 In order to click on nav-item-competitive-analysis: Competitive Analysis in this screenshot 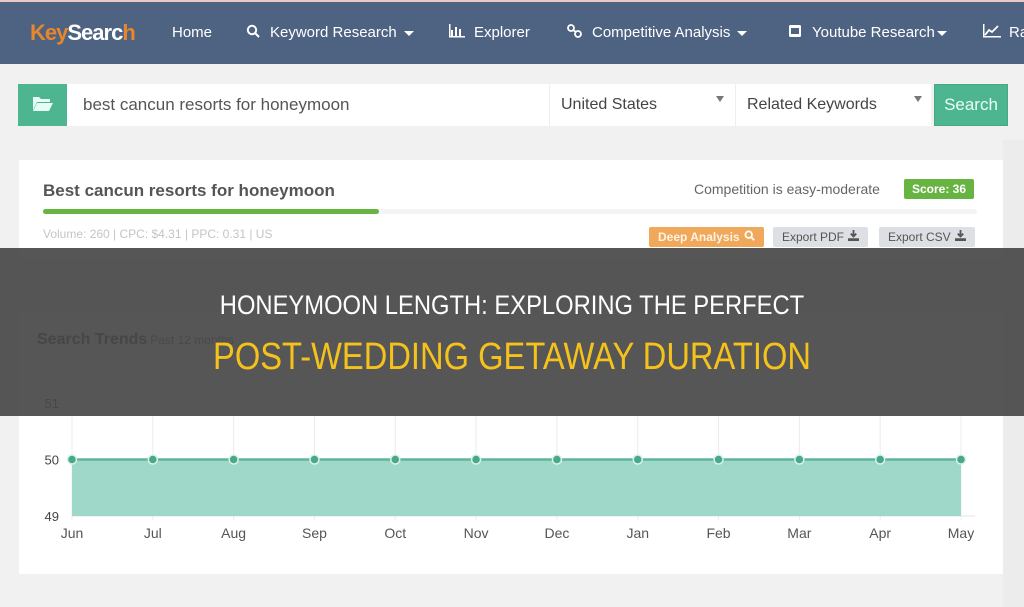, I will do `click(657, 32)`.